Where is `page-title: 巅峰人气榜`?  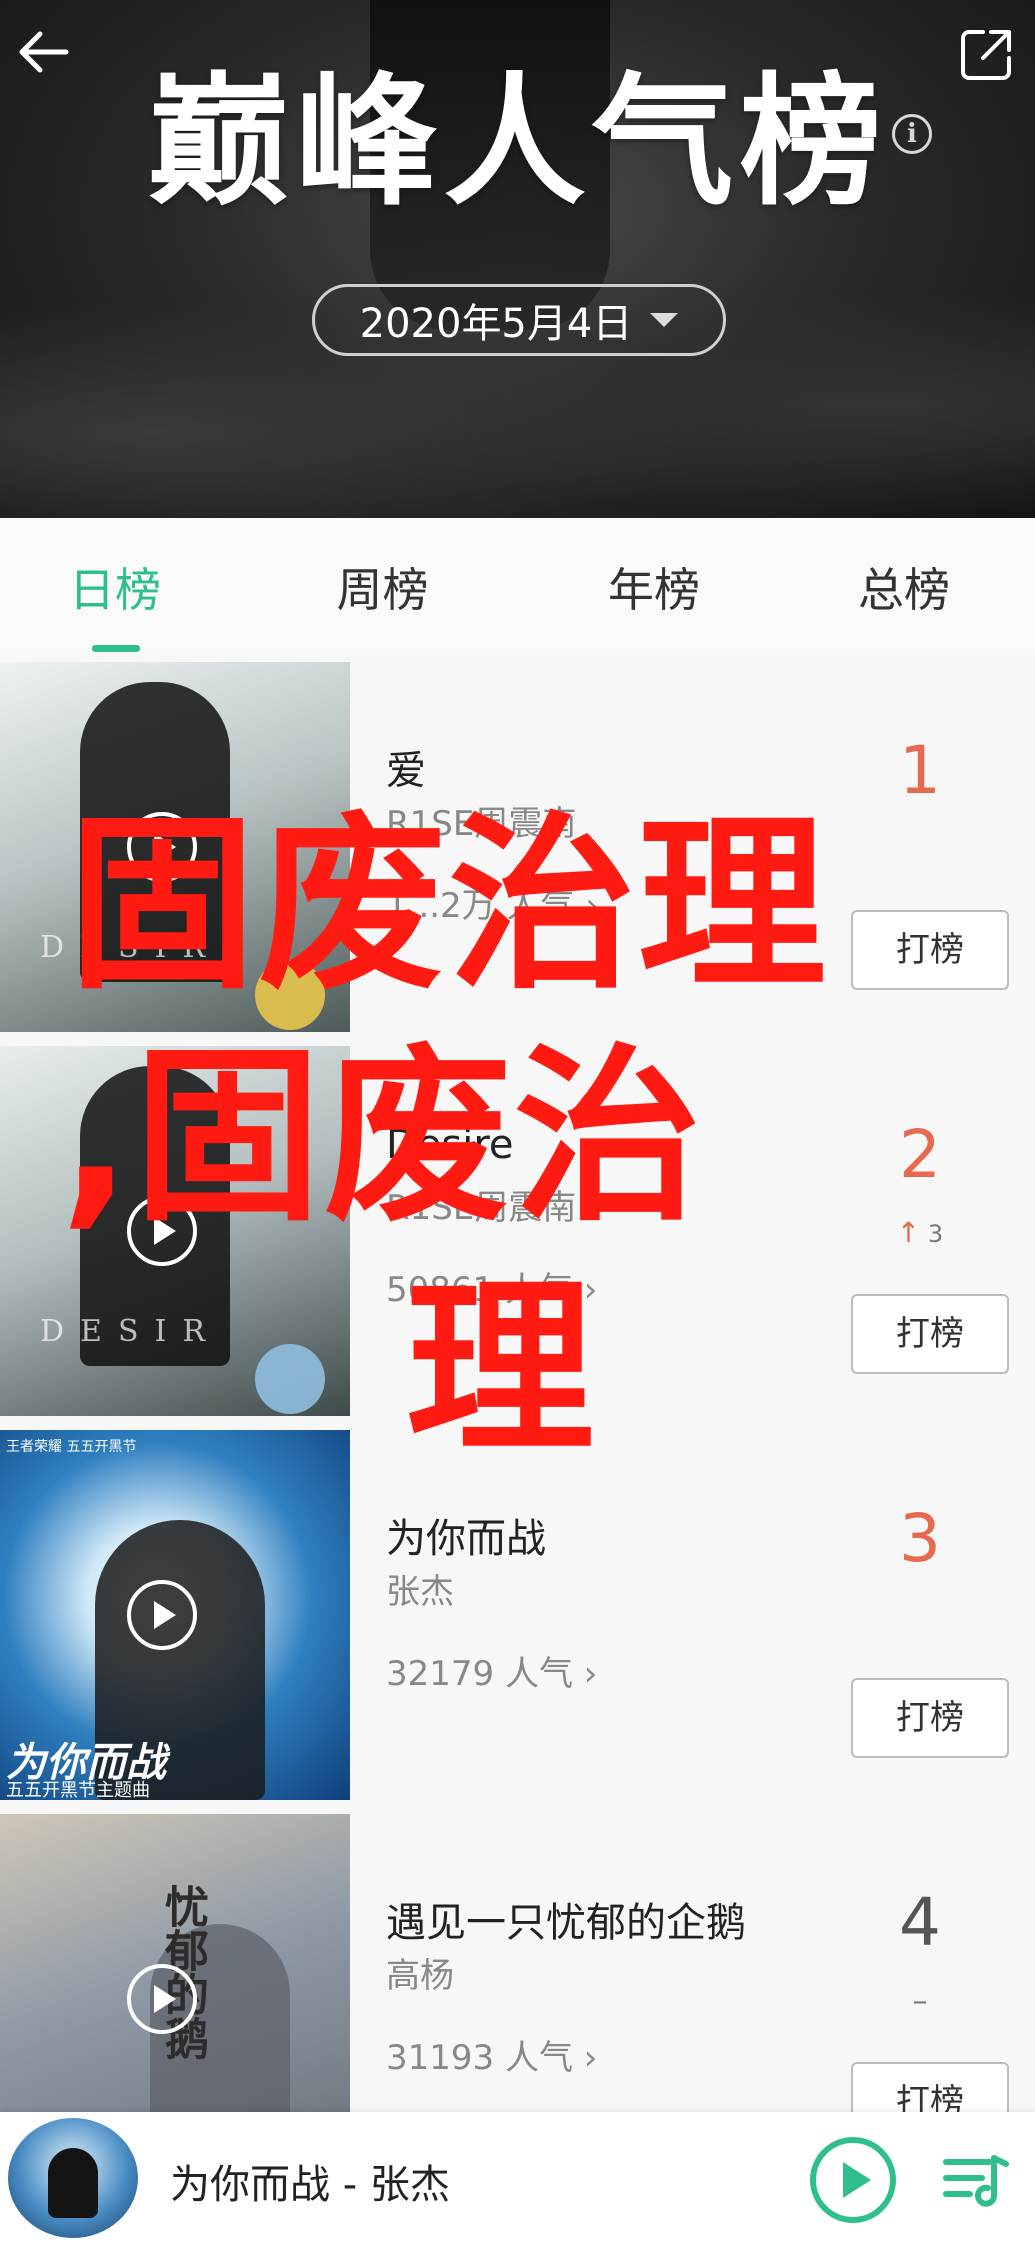 page-title: 巅峰人气榜 is located at coordinates (517, 142).